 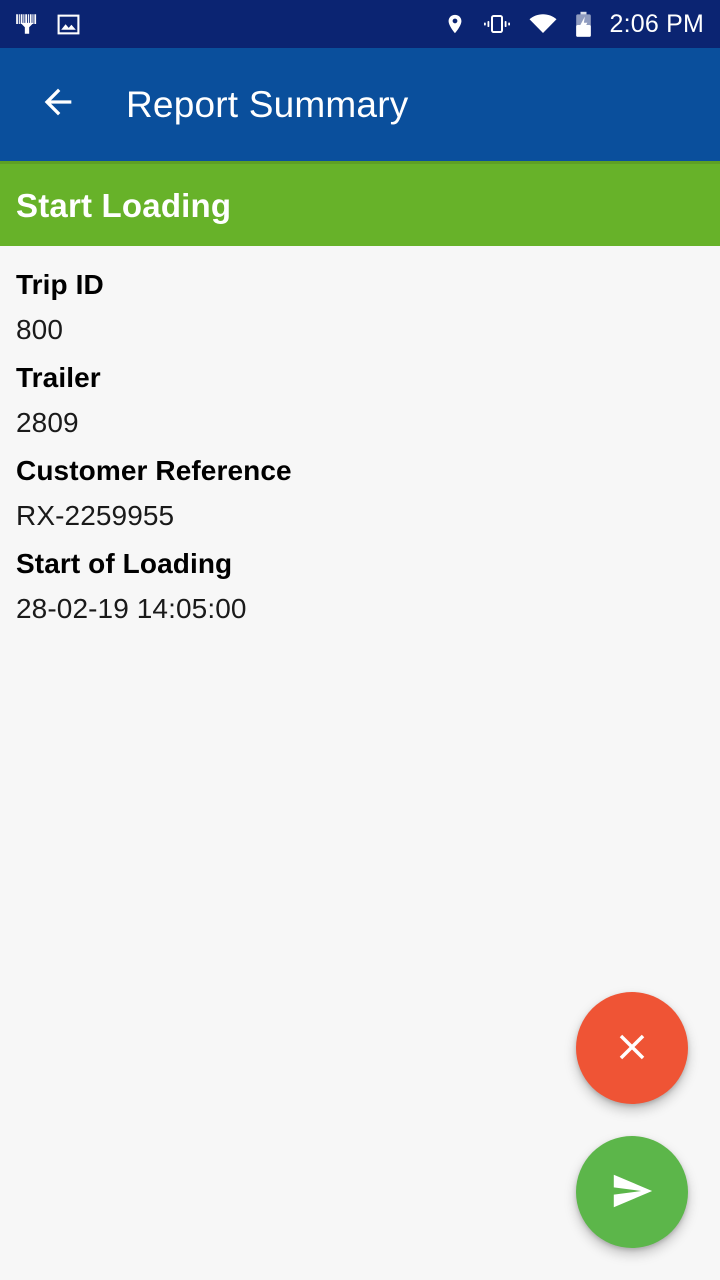 I want to click on back-button, so click(x=58, y=105).